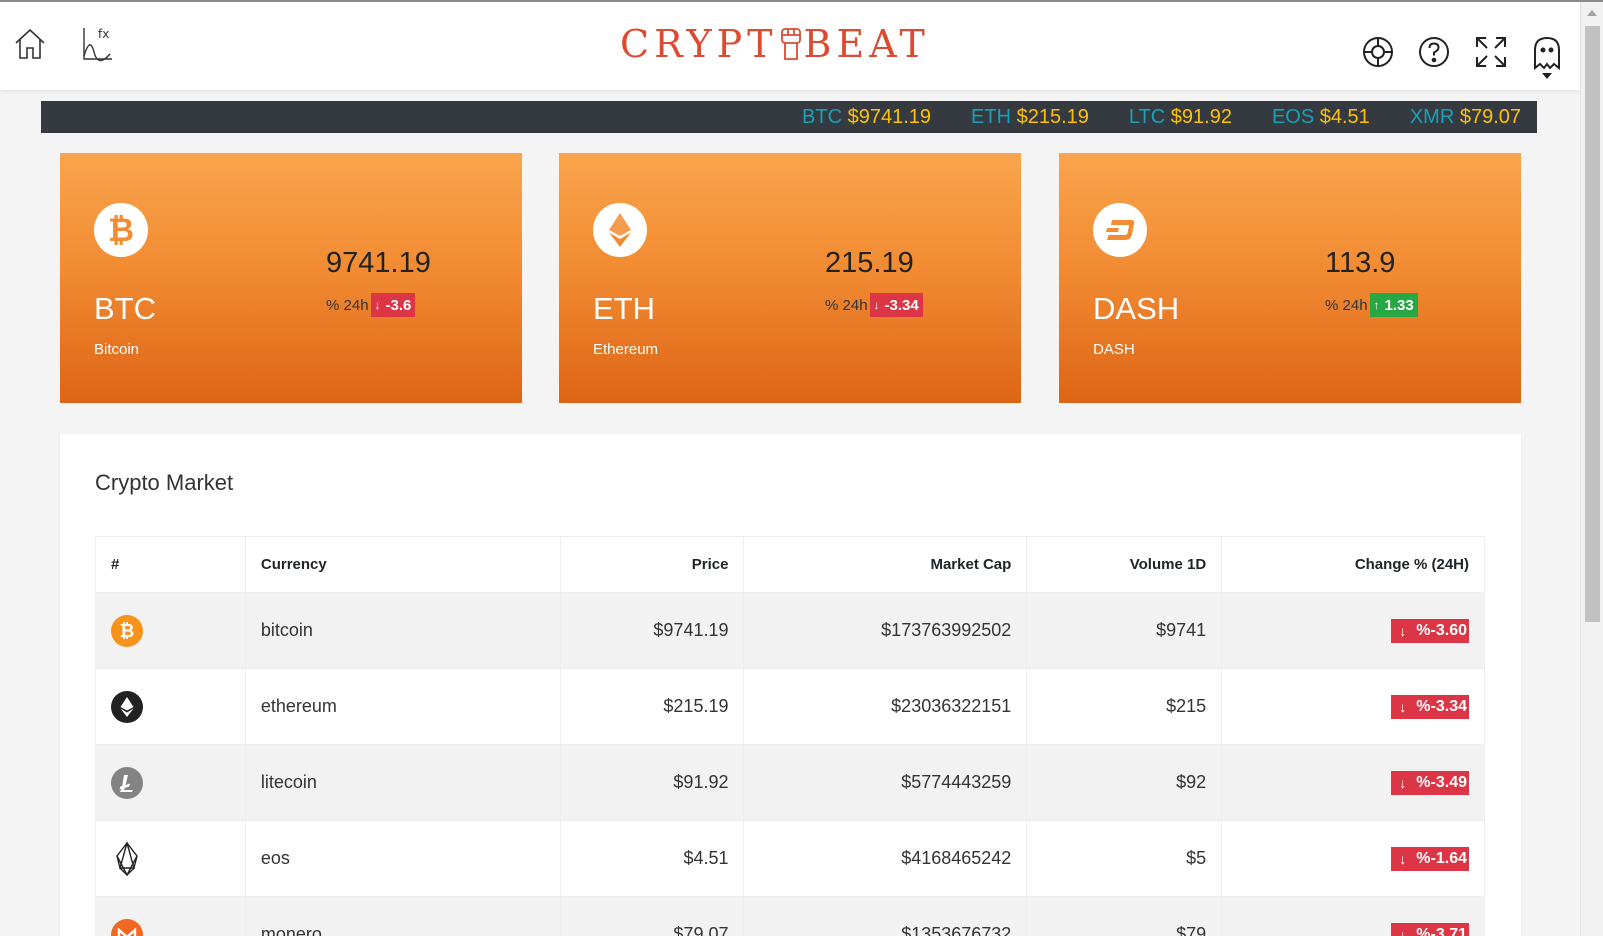 The height and width of the screenshot is (936, 1603). I want to click on volume-value: $92, so click(1124, 782).